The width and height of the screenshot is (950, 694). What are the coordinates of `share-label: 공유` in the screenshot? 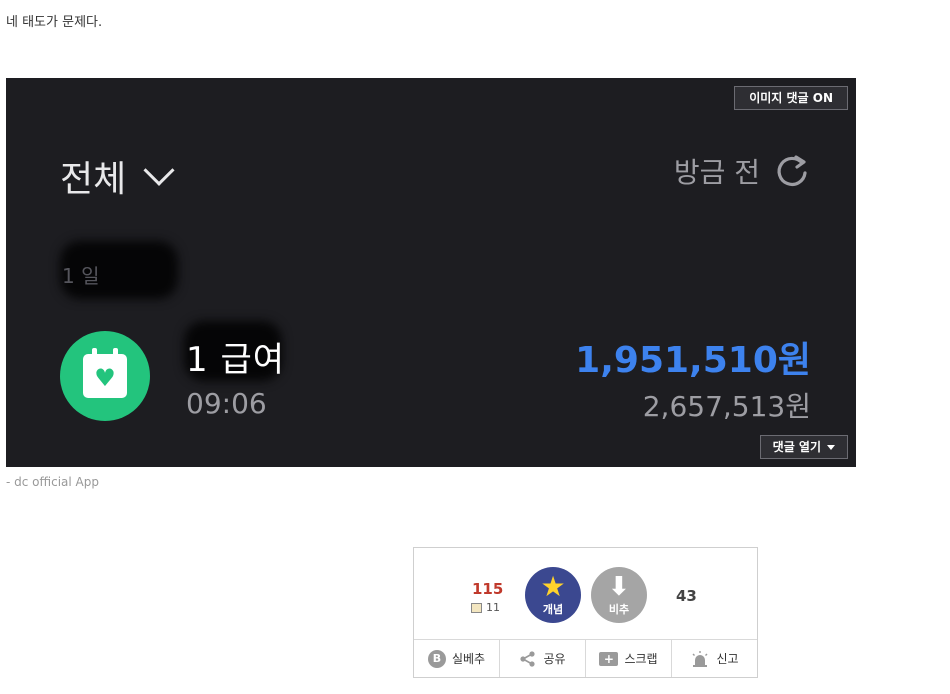 It's located at (554, 659).